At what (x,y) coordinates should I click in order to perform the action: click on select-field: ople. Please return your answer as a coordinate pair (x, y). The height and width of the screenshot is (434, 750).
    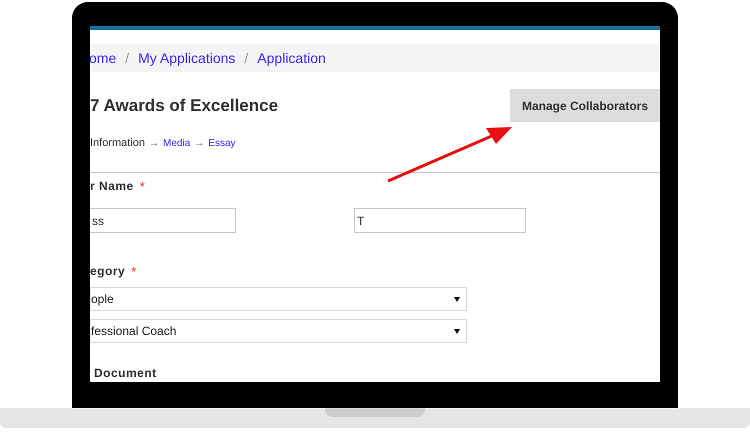
    Looking at the image, I should click on (278, 299).